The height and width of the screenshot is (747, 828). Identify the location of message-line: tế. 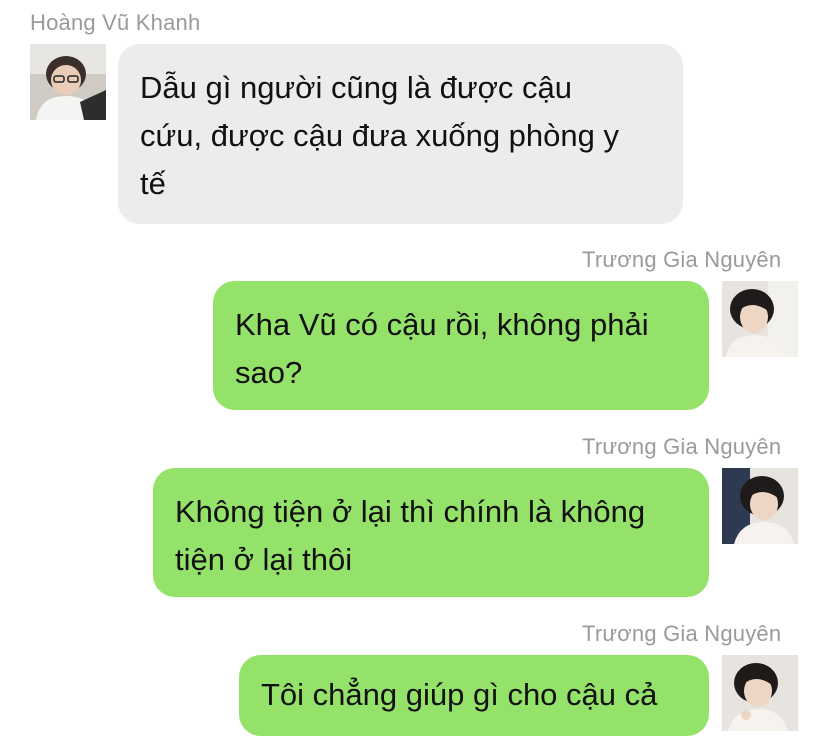
(153, 183).